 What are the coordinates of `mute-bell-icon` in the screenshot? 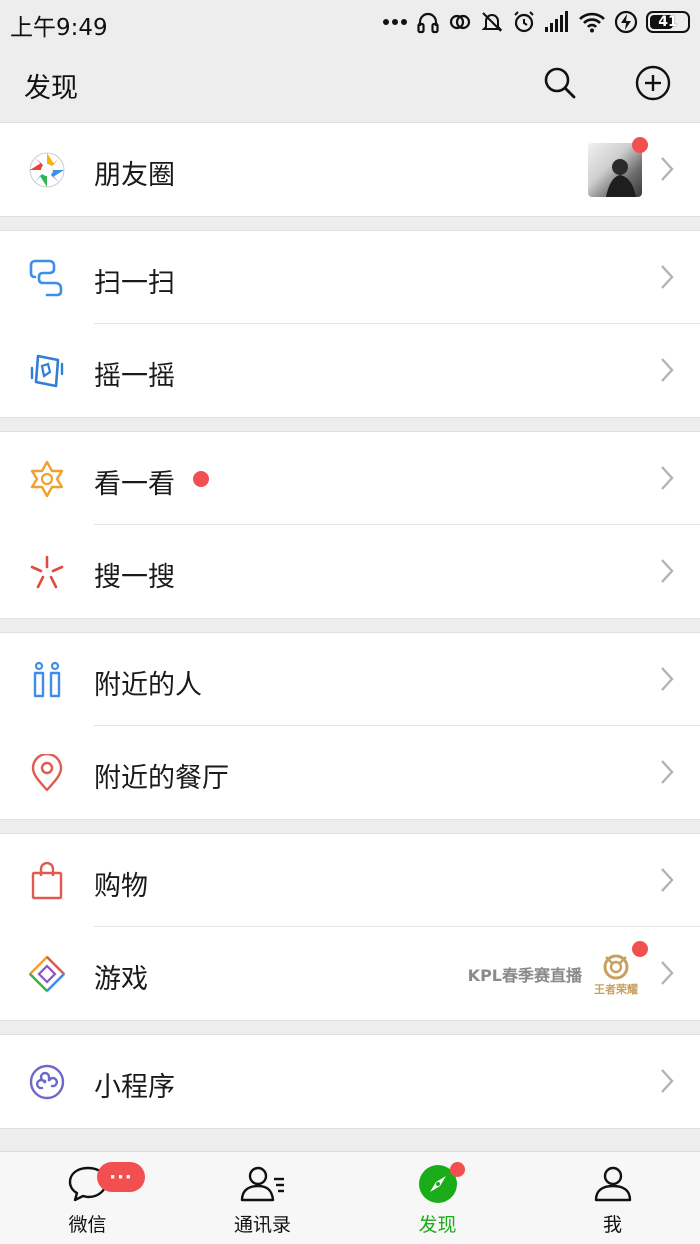 It's located at (492, 22).